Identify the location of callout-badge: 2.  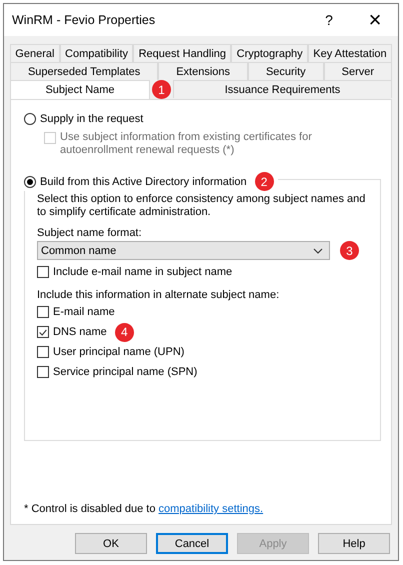
(264, 181).